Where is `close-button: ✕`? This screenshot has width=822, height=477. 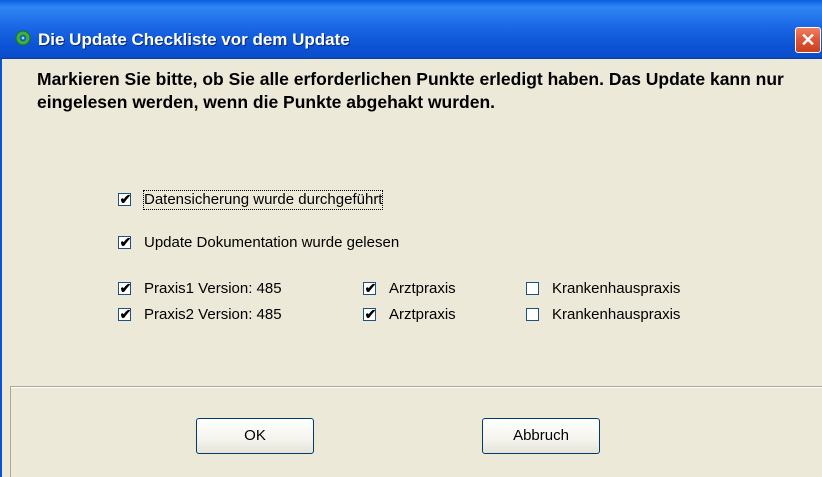 close-button: ✕ is located at coordinates (808, 40).